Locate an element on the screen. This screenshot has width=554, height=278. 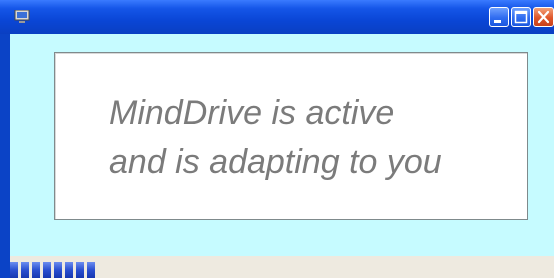
status-message-line-2: and is adapting to you is located at coordinates (275, 162).